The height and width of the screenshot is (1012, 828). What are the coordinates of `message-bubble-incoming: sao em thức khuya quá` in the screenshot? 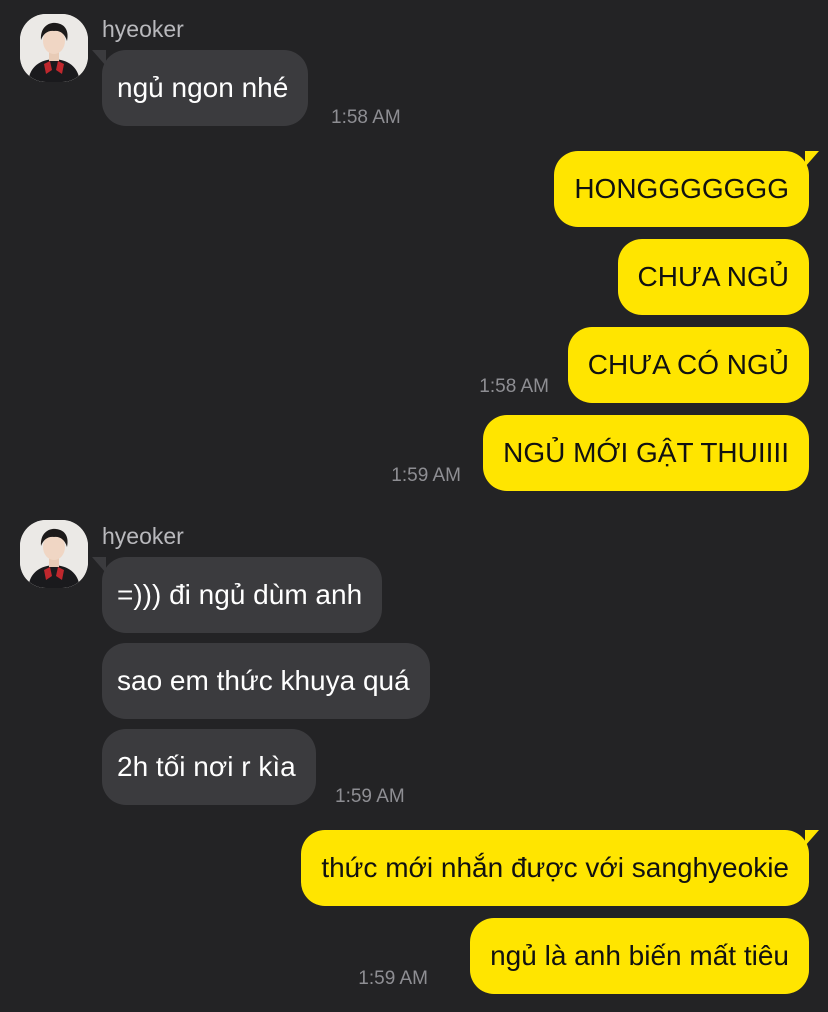 It's located at (266, 681).